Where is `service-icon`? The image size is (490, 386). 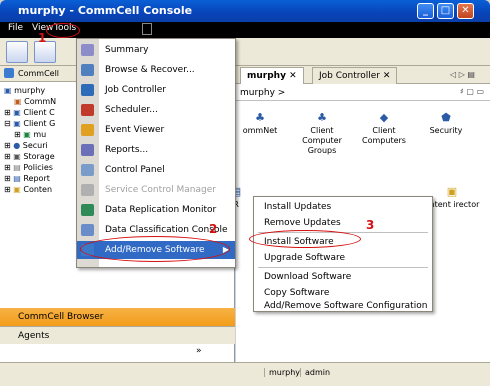
service-icon is located at coordinates (87, 190).